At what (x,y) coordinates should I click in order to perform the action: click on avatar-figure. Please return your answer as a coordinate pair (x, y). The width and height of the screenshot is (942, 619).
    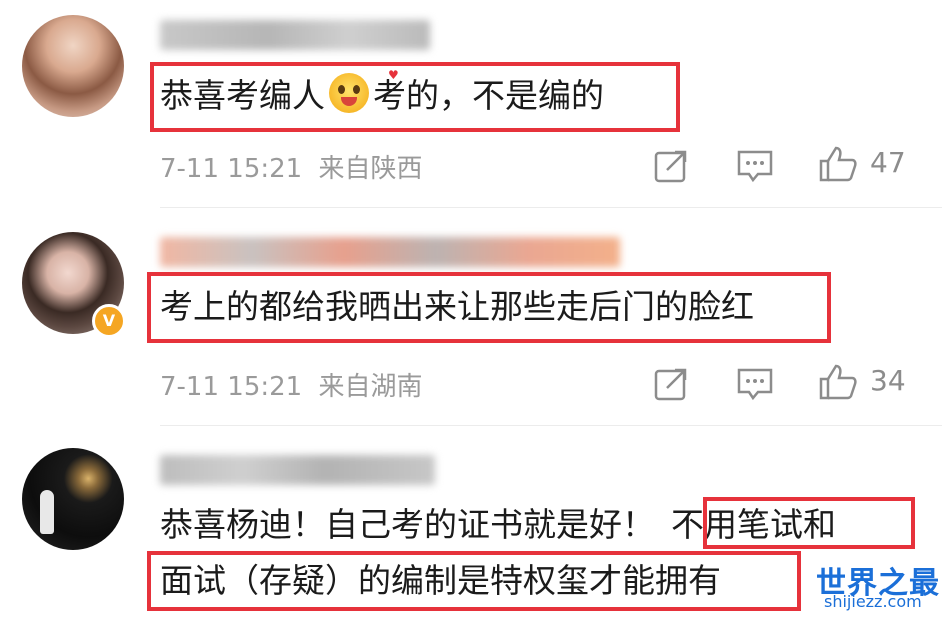
    Looking at the image, I should click on (47, 512).